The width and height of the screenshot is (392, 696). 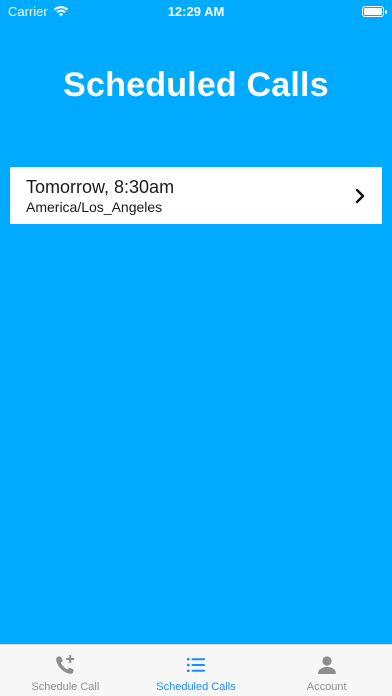 I want to click on tab-bar: Schedule Call Scheduled Calls Account, so click(x=196, y=670).